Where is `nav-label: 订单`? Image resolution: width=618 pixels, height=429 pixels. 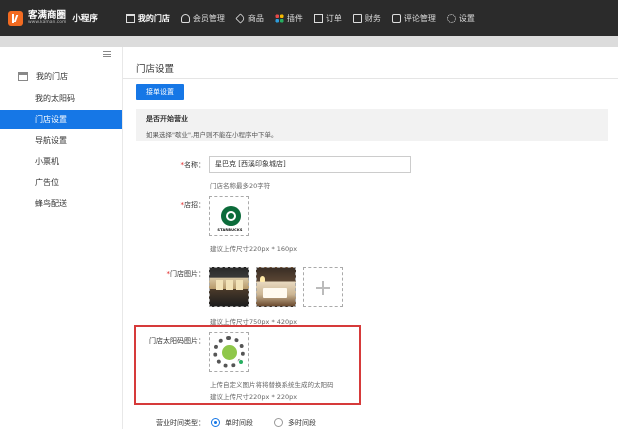
nav-label: 订单 is located at coordinates (333, 18).